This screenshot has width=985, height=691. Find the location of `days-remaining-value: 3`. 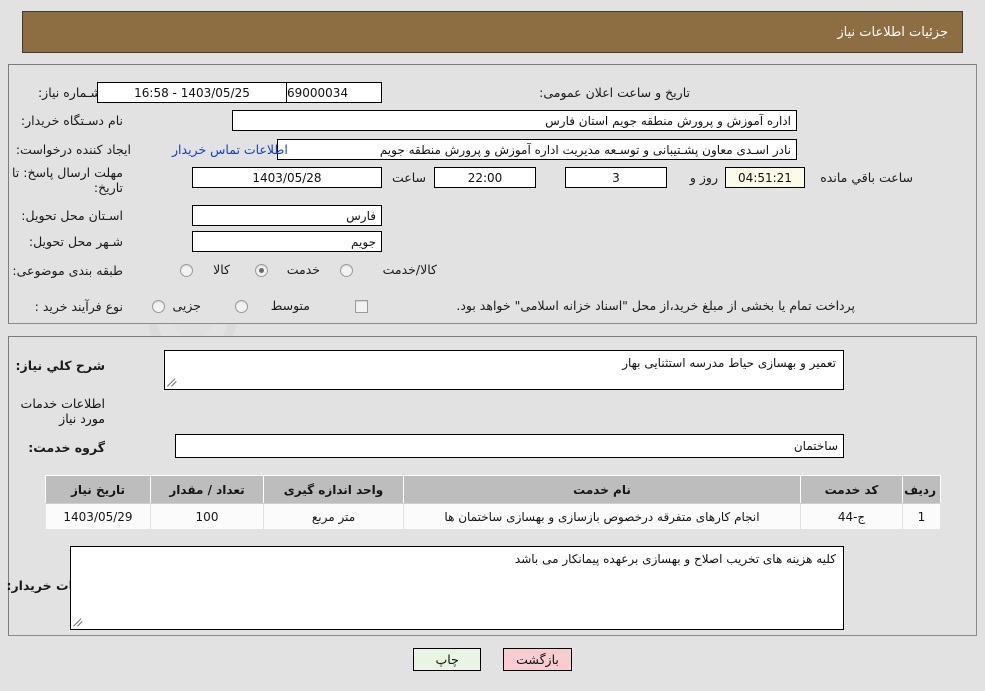

days-remaining-value: 3 is located at coordinates (616, 177).